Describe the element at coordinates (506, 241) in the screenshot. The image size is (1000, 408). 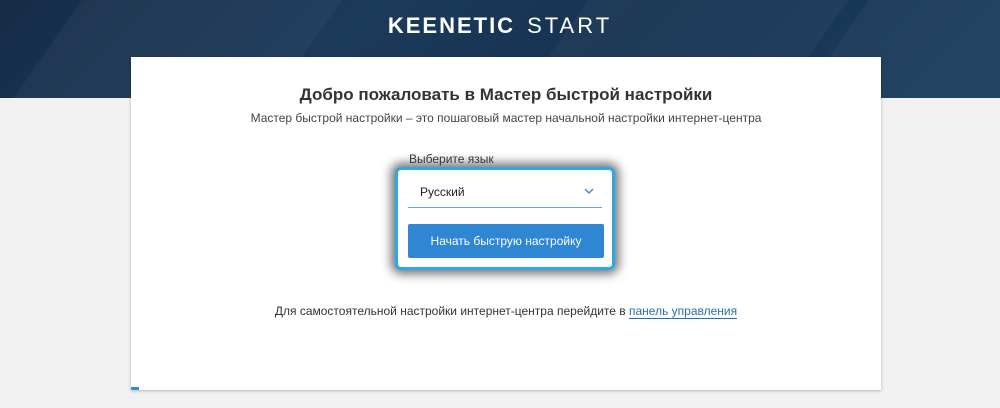
I see `start-quick-setup-button: Начать быструю настройку` at that location.